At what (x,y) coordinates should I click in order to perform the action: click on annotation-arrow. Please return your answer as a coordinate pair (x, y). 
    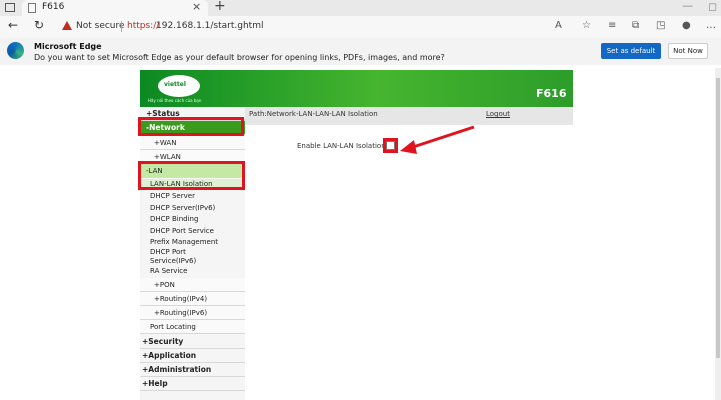
    Looking at the image, I should click on (437, 139).